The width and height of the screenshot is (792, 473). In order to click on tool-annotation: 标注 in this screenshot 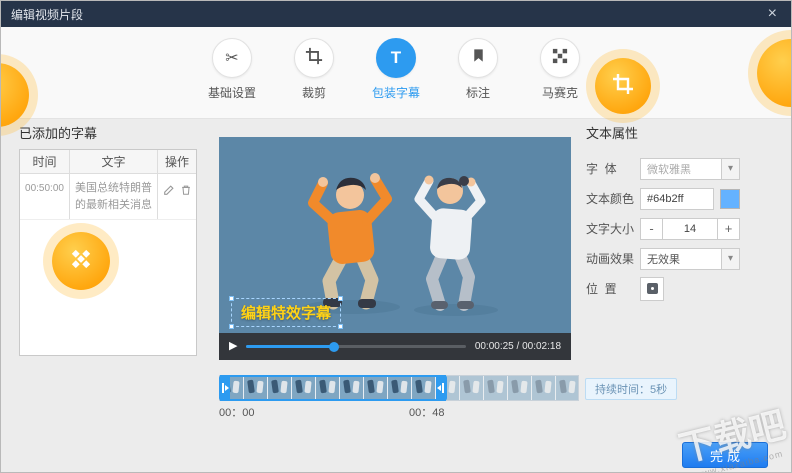, I will do `click(478, 78)`.